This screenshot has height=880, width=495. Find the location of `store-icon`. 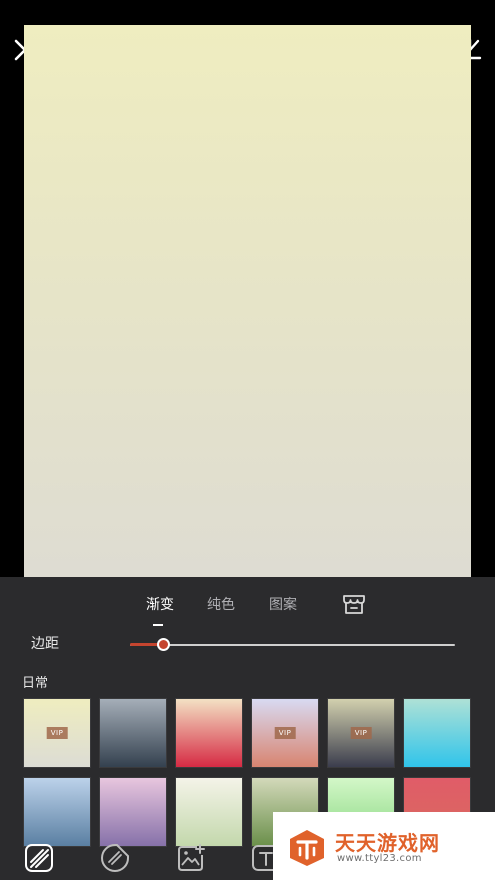

store-icon is located at coordinates (354, 604).